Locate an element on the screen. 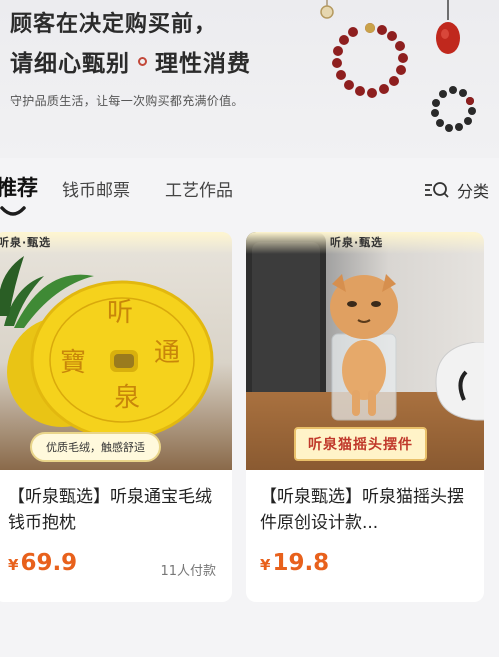 This screenshot has width=499, height=657. banner-title-line2: 请细心甄别 理性消费 is located at coordinates (130, 61).